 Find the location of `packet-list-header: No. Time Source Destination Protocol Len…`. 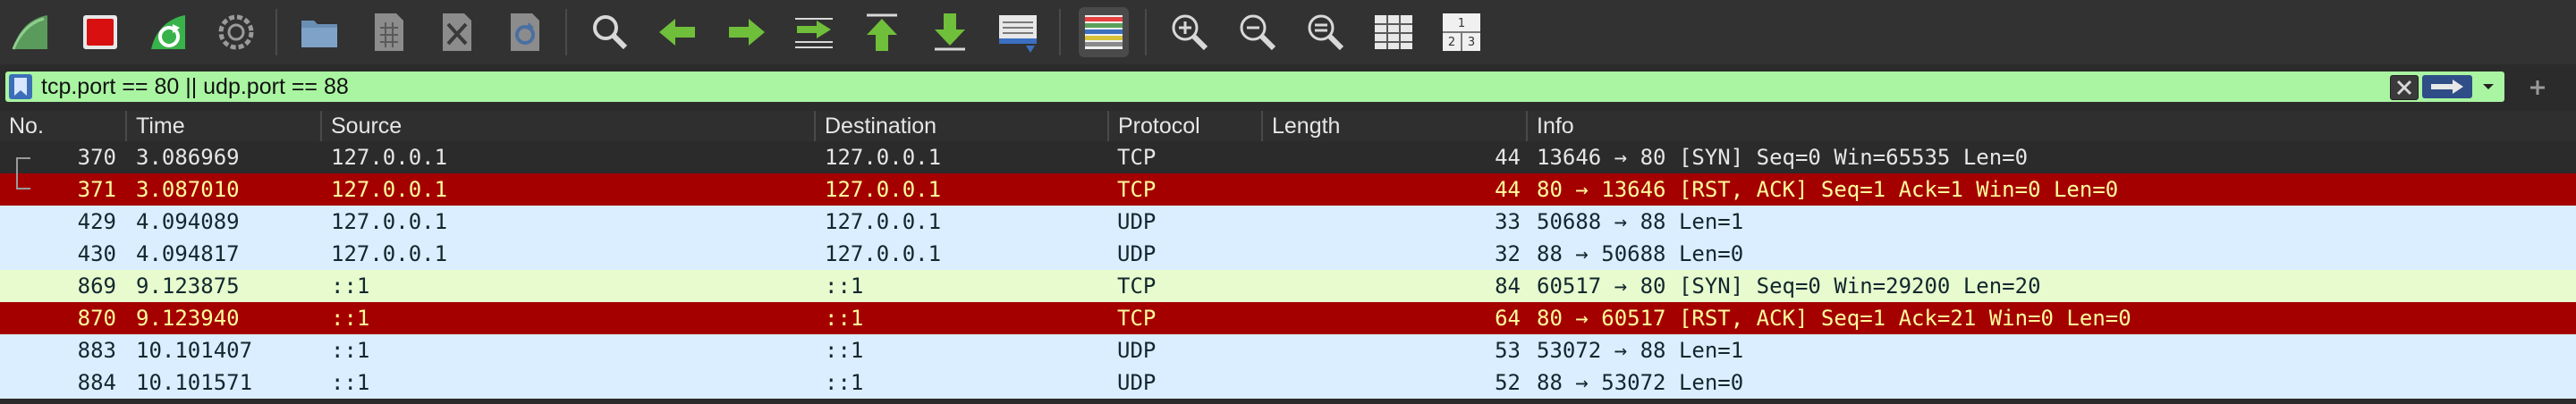

packet-list-header: No. Time Source Destination Protocol Len… is located at coordinates (1288, 126).